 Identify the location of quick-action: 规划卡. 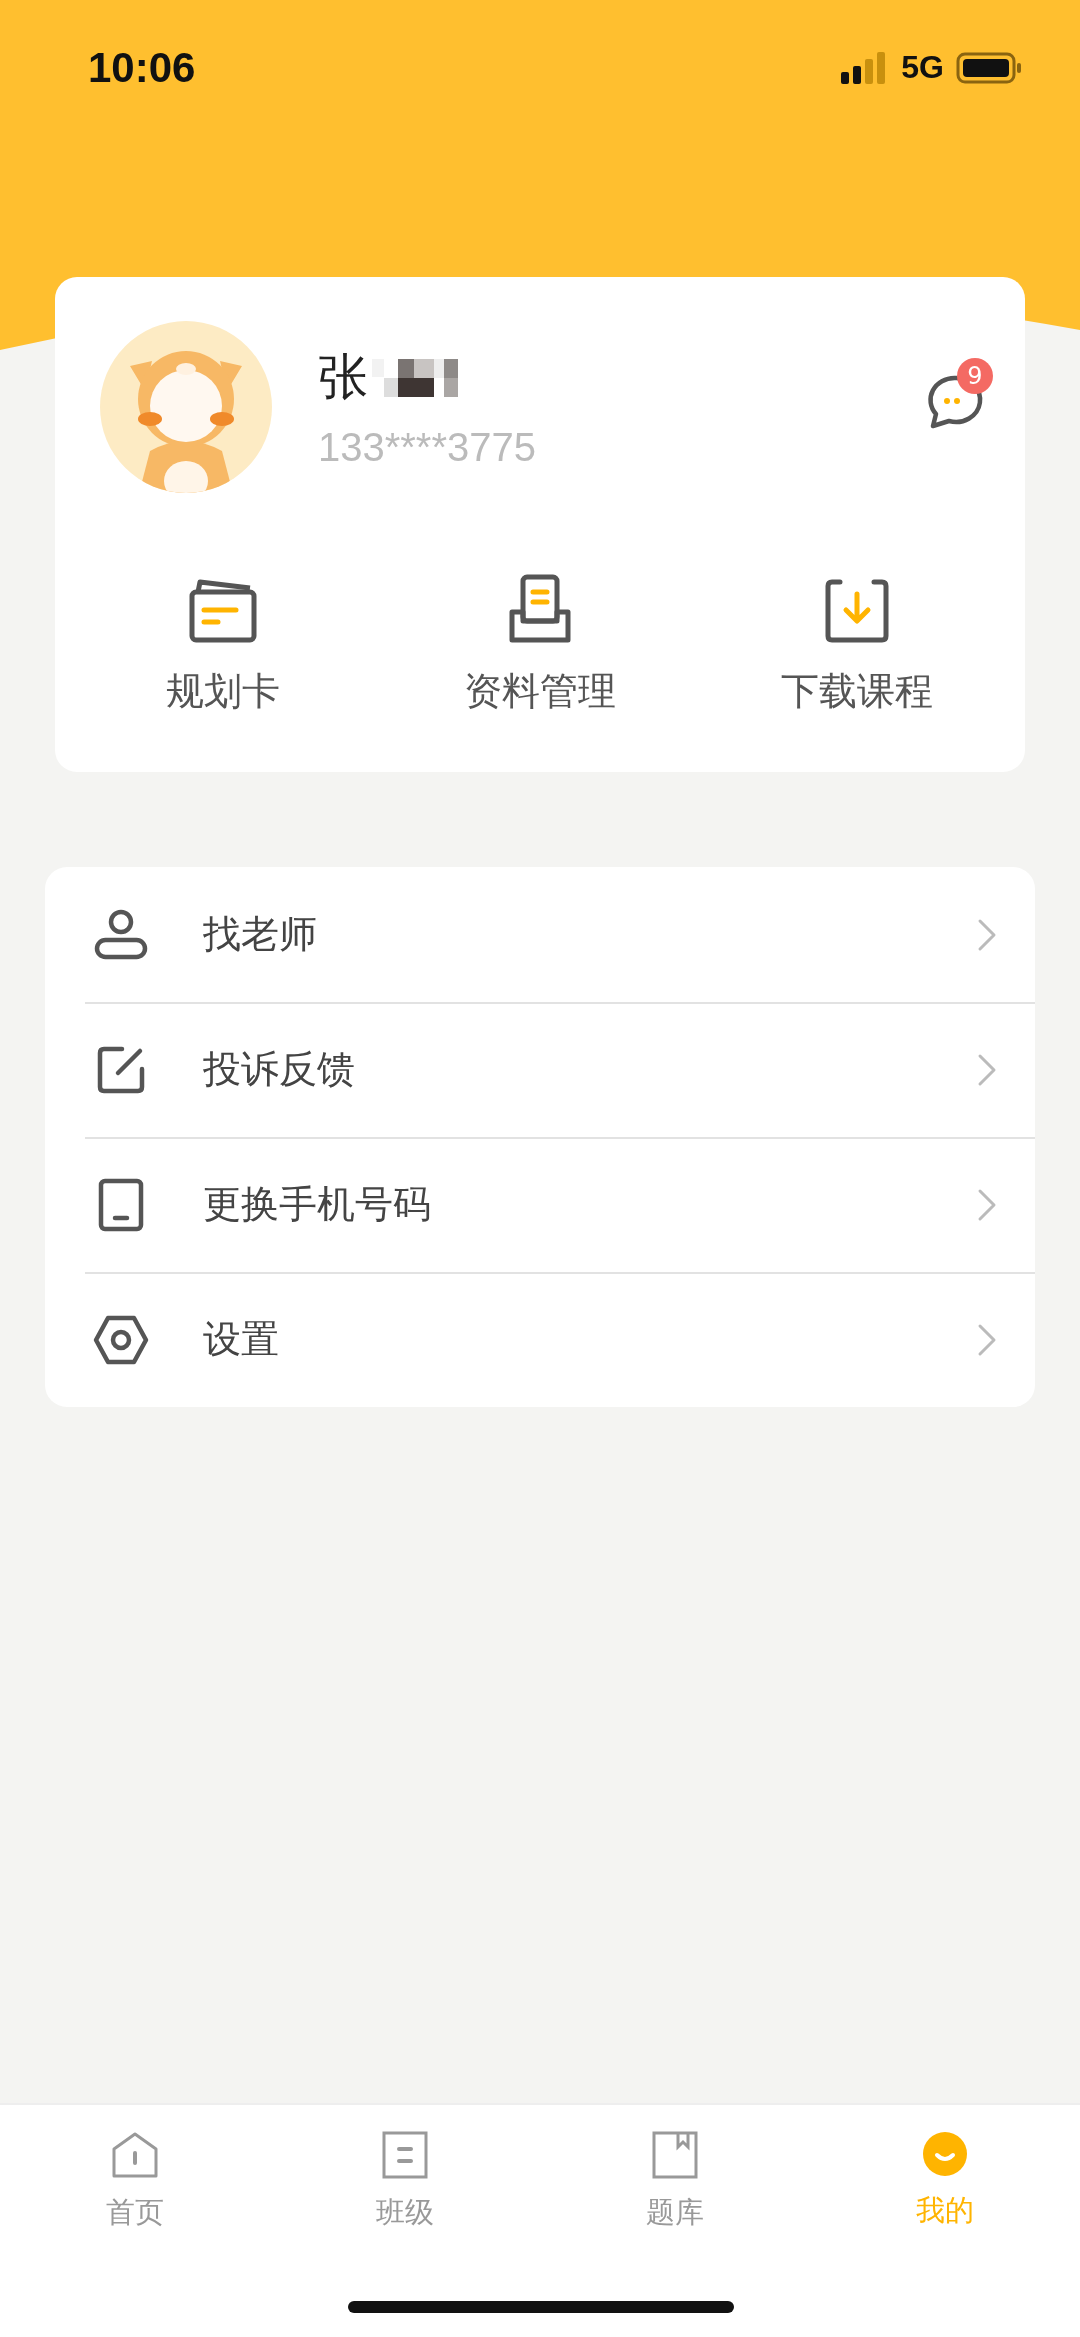
(223, 644).